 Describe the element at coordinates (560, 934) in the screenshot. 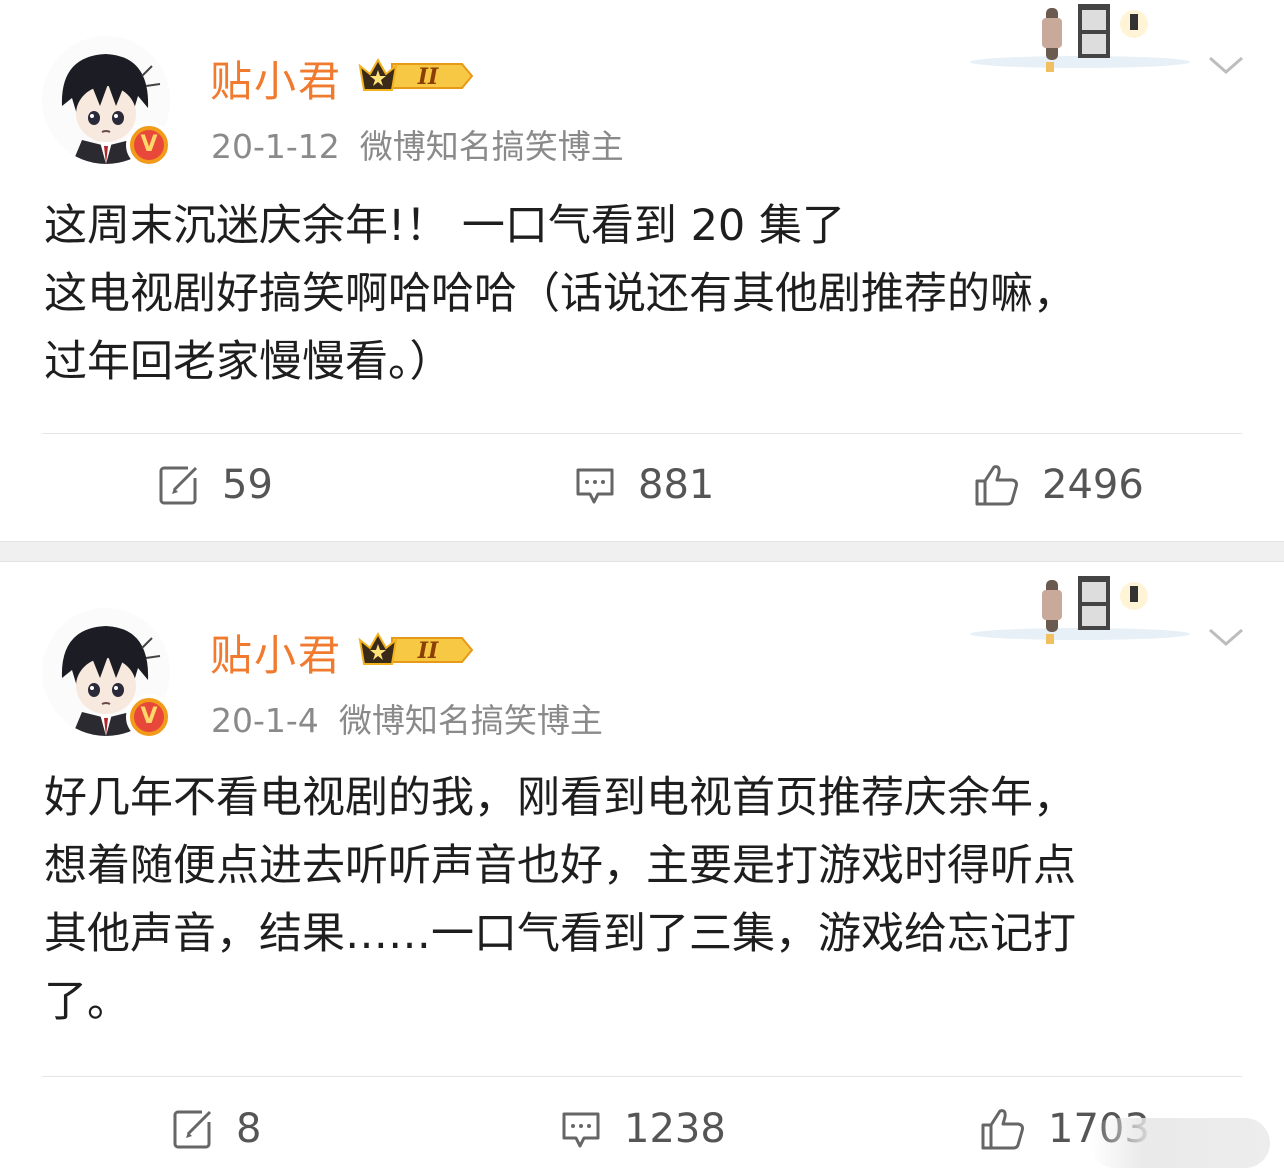

I see `content-line: 其他声音，结果……一口气看到了三集，游戏给忘记打` at that location.